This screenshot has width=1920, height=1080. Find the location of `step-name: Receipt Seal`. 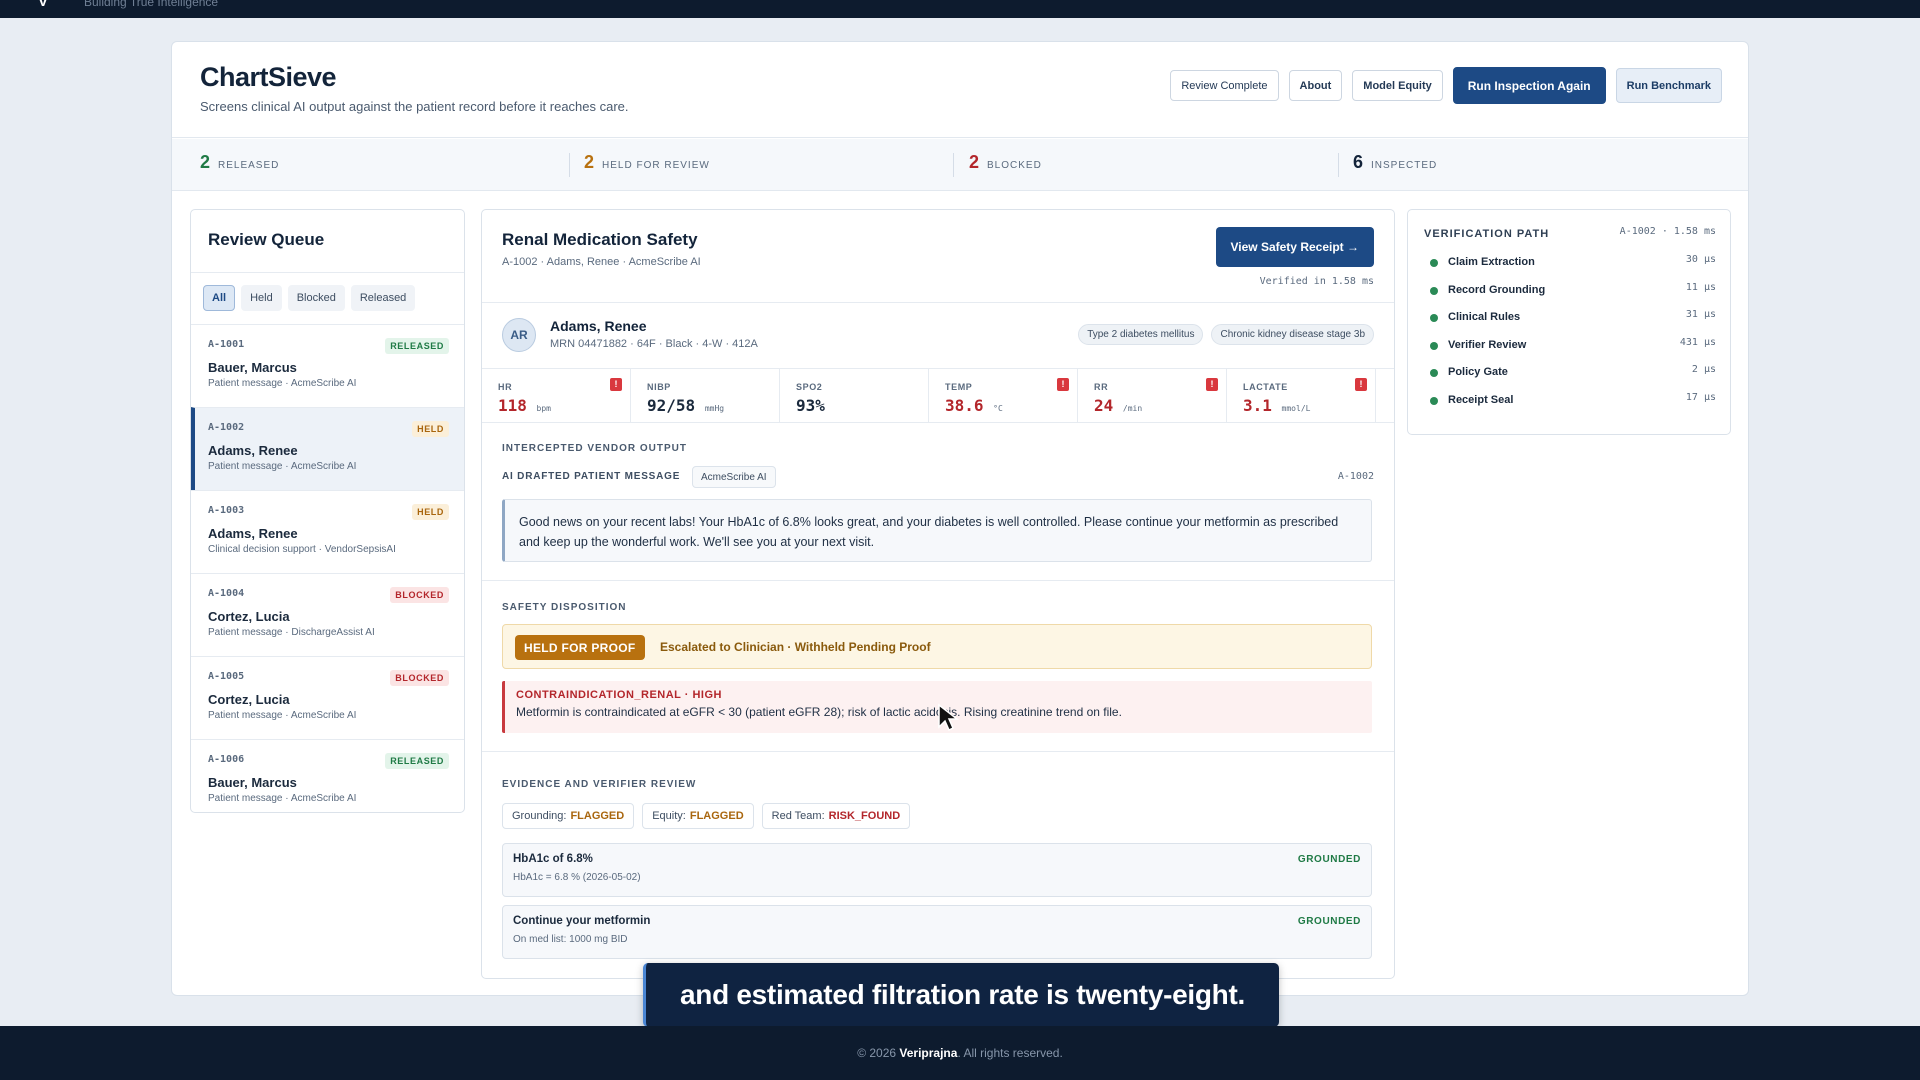

step-name: Receipt Seal is located at coordinates (1481, 399).